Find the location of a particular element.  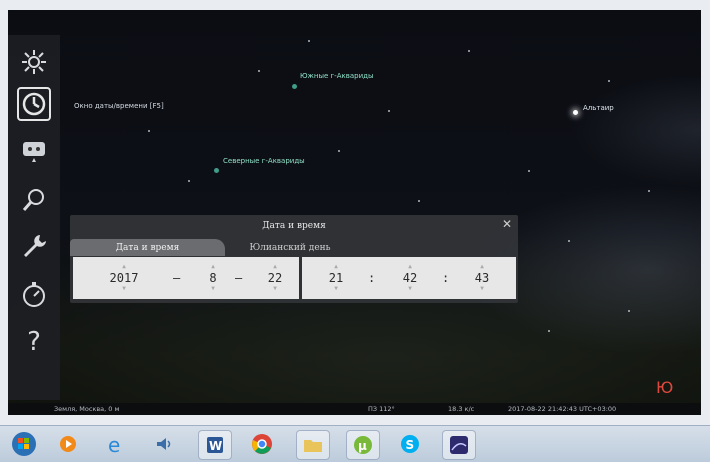

day-value: 22 is located at coordinates (275, 278).